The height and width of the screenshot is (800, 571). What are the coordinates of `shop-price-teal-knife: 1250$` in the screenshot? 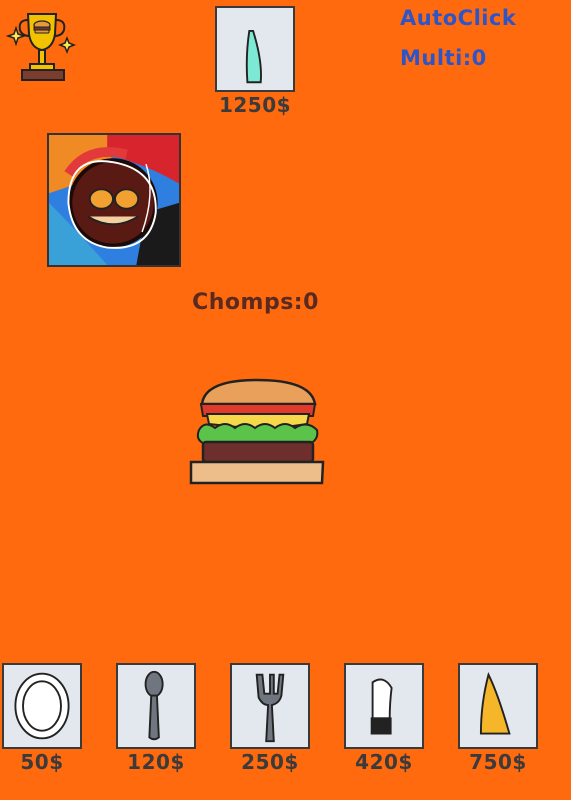 It's located at (255, 105).